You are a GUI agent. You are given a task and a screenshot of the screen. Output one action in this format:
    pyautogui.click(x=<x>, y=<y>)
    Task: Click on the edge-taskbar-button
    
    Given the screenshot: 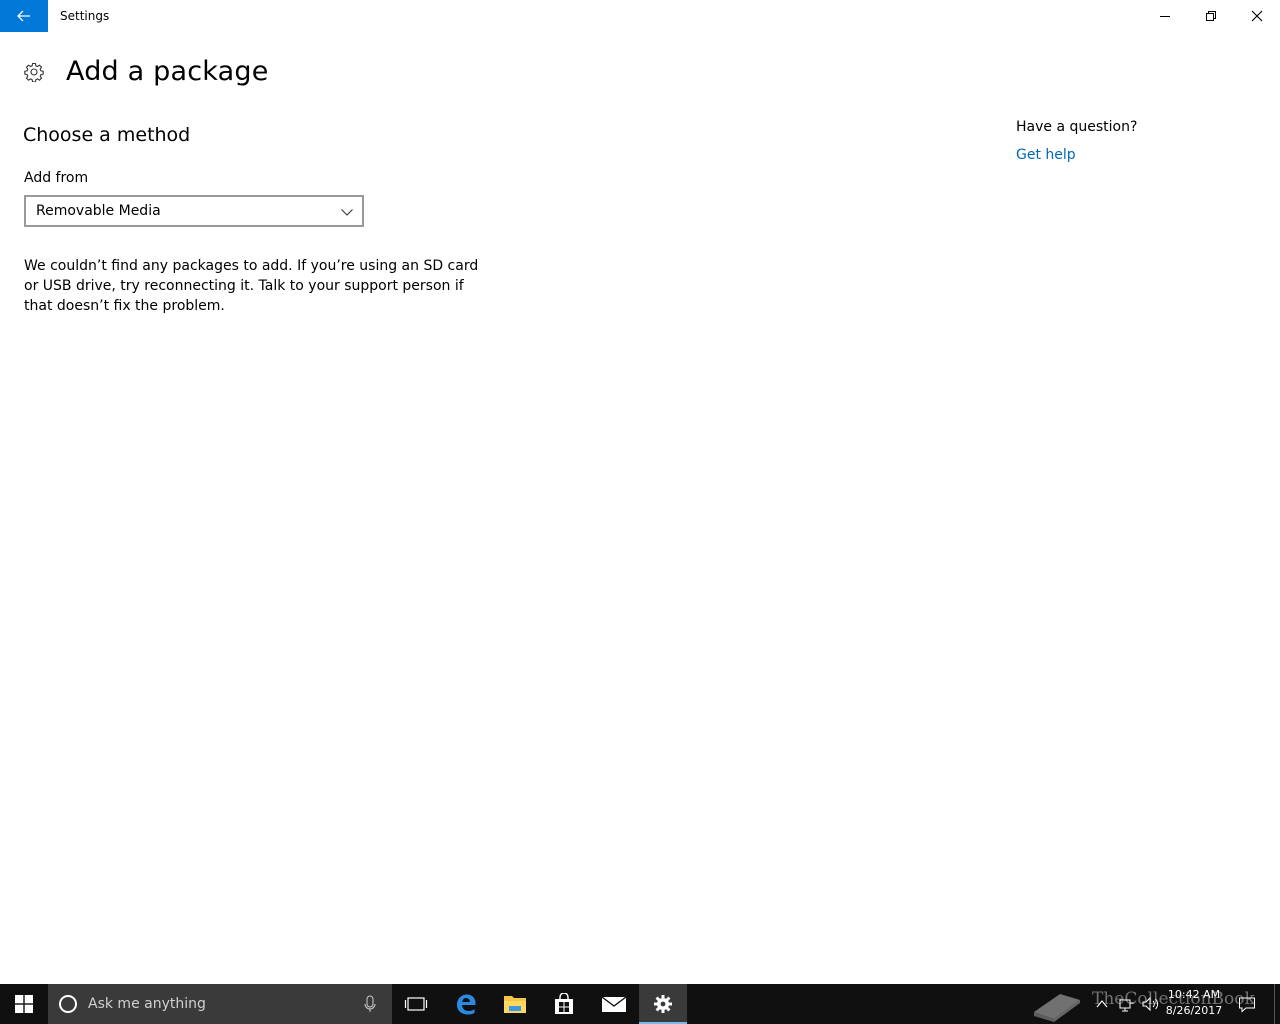 What is the action you would take?
    pyautogui.click(x=466, y=1004)
    